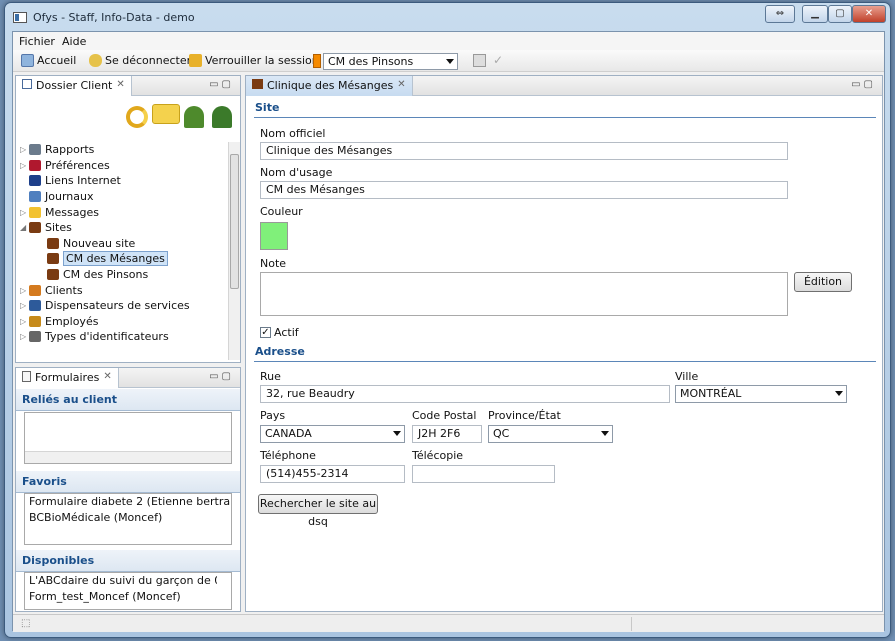  Describe the element at coordinates (129, 228) in the screenshot. I see `tree-item: ◢ Sites` at that location.